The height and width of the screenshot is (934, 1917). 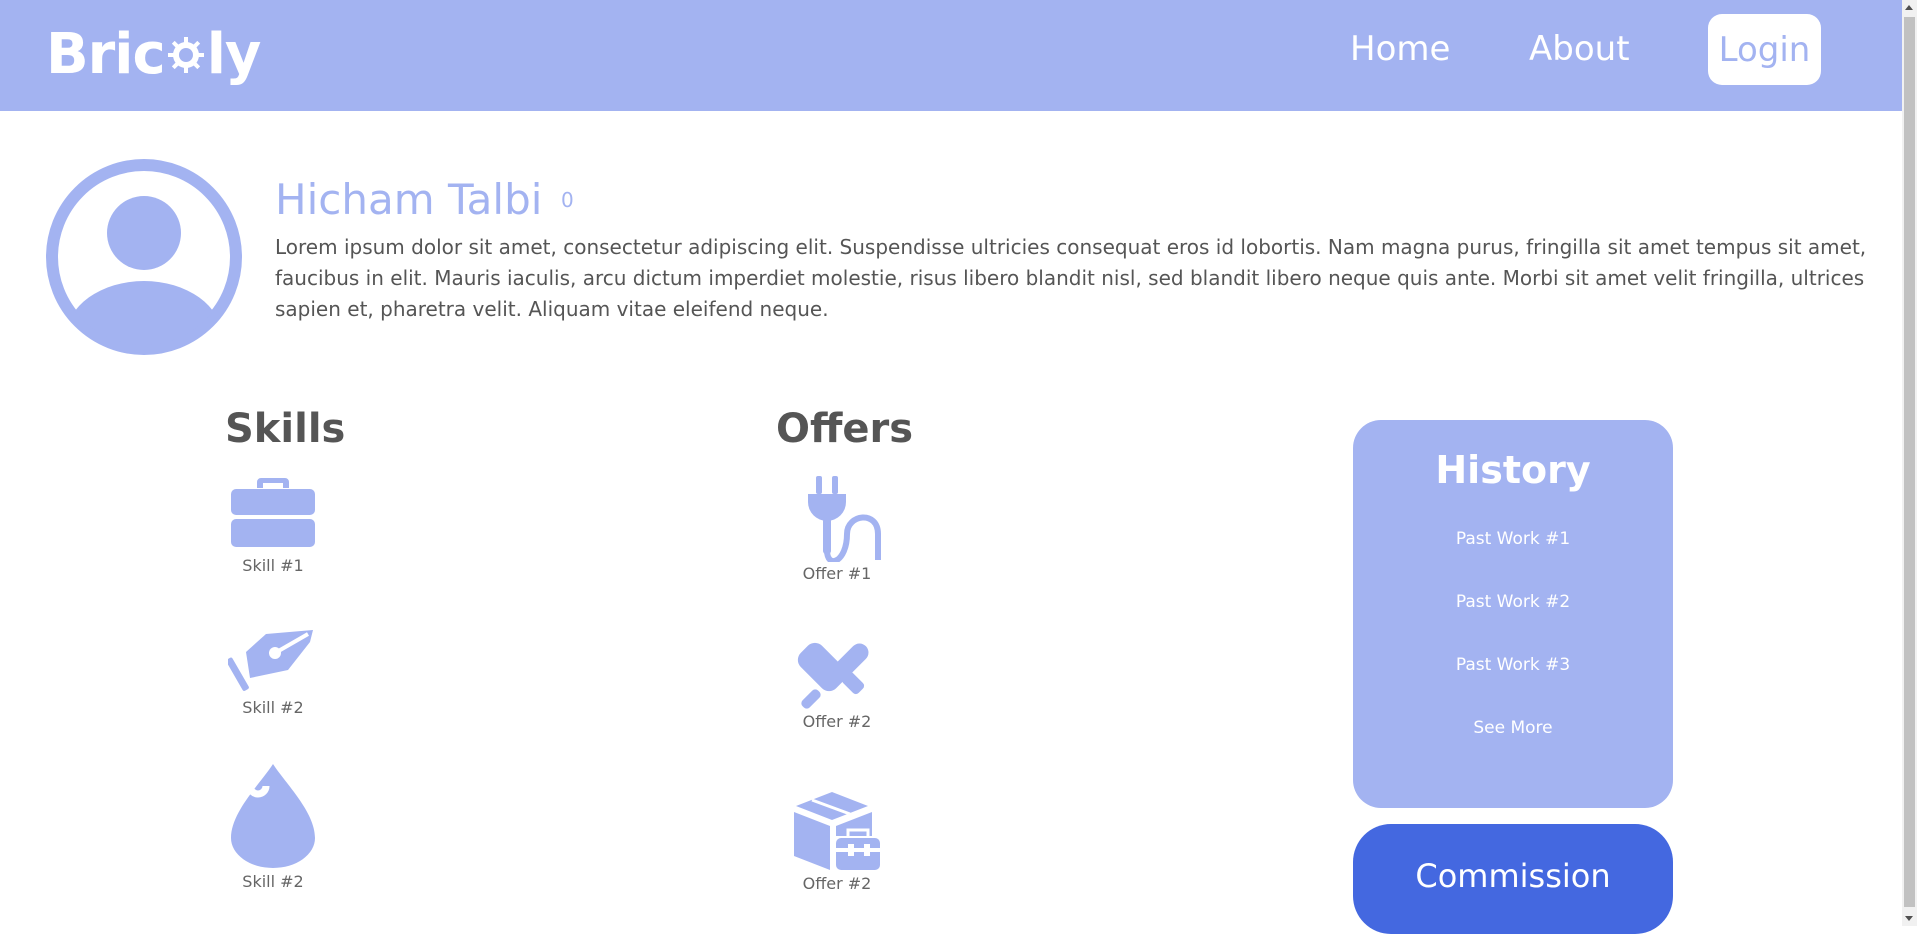 What do you see at coordinates (270, 660) in the screenshot?
I see `pen-nib-icon` at bounding box center [270, 660].